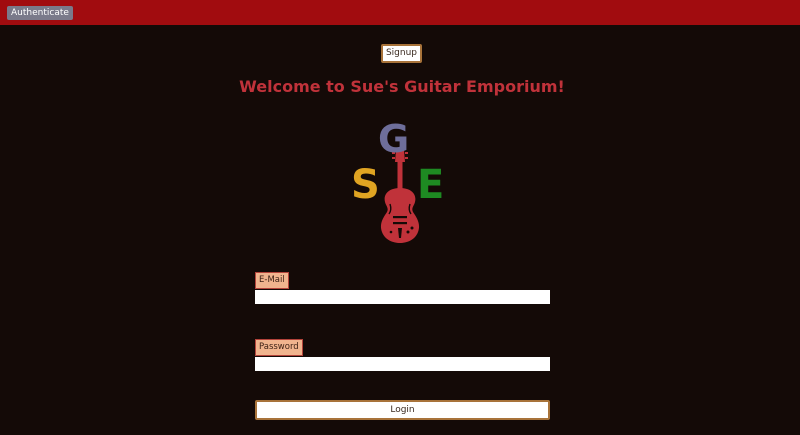 The height and width of the screenshot is (435, 800). I want to click on logo-letter-s: S, so click(365, 185).